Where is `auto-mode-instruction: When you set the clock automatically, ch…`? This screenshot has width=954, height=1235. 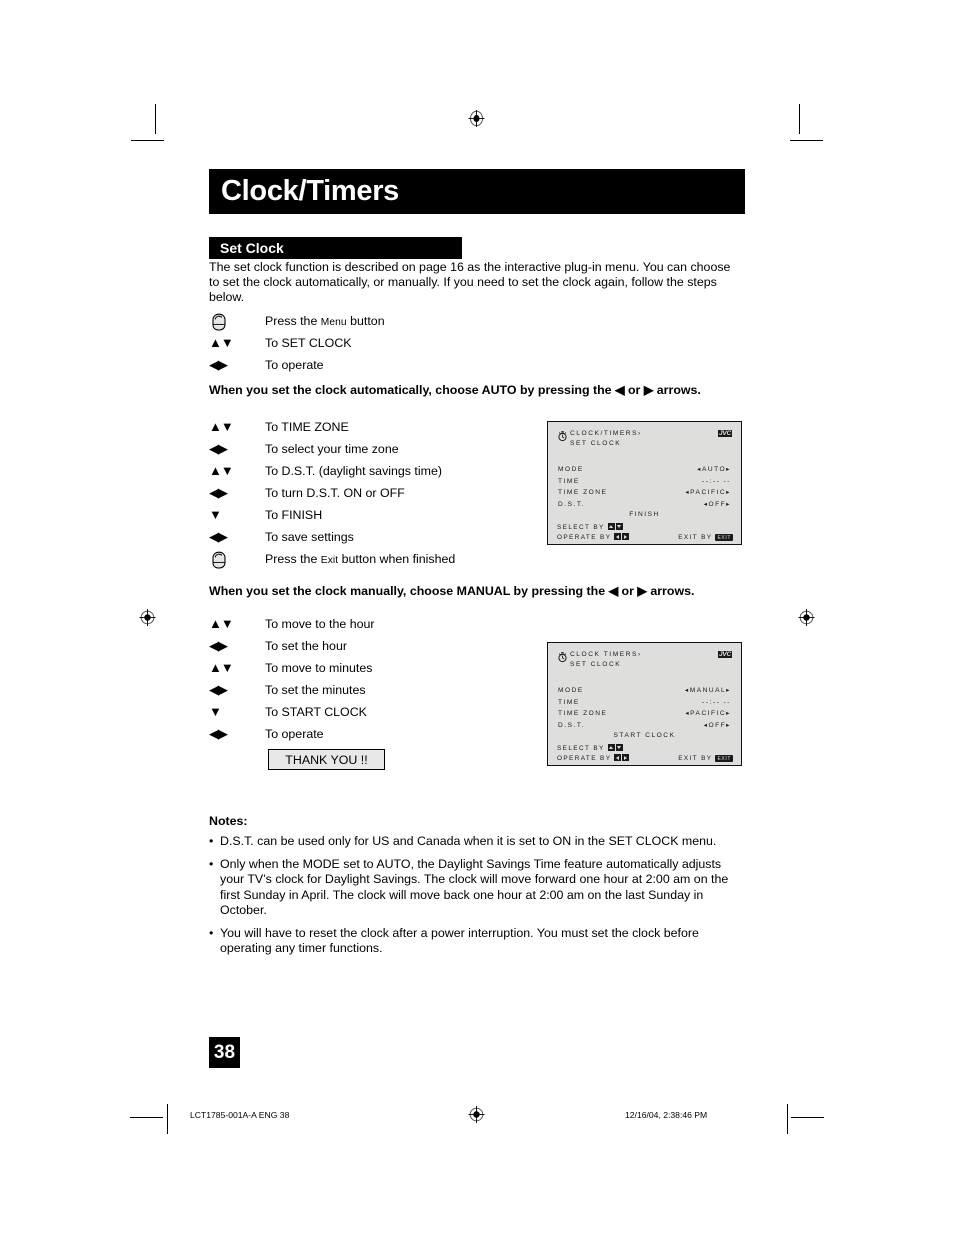 auto-mode-instruction: When you set the clock automatically, ch… is located at coordinates (455, 390).